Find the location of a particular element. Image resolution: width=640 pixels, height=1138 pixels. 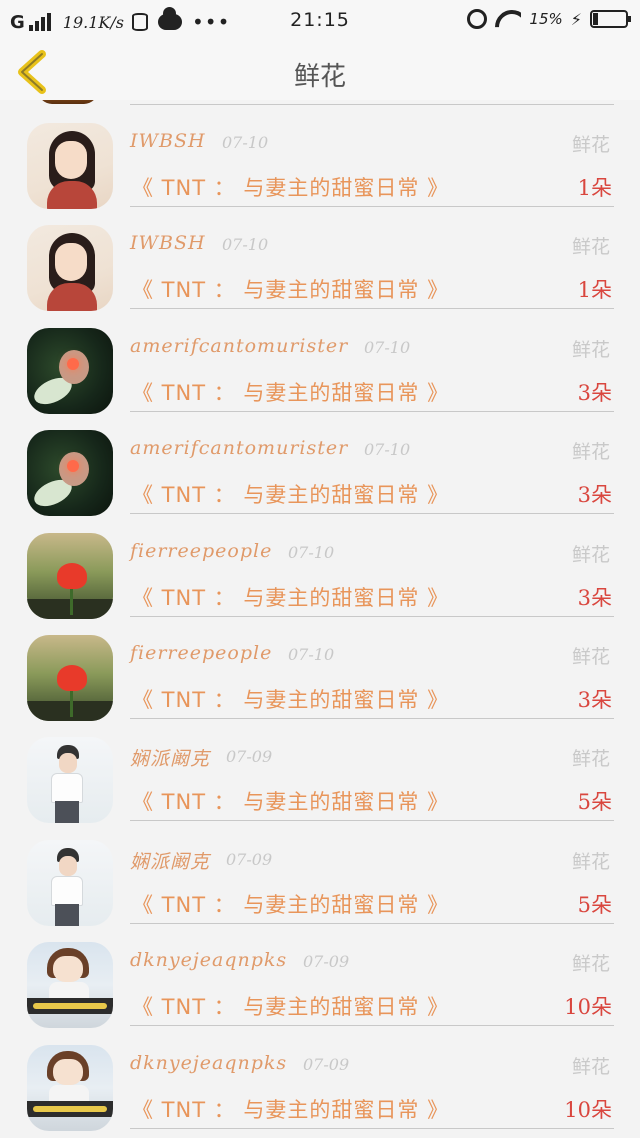

wifi-icon is located at coordinates (508, 19).